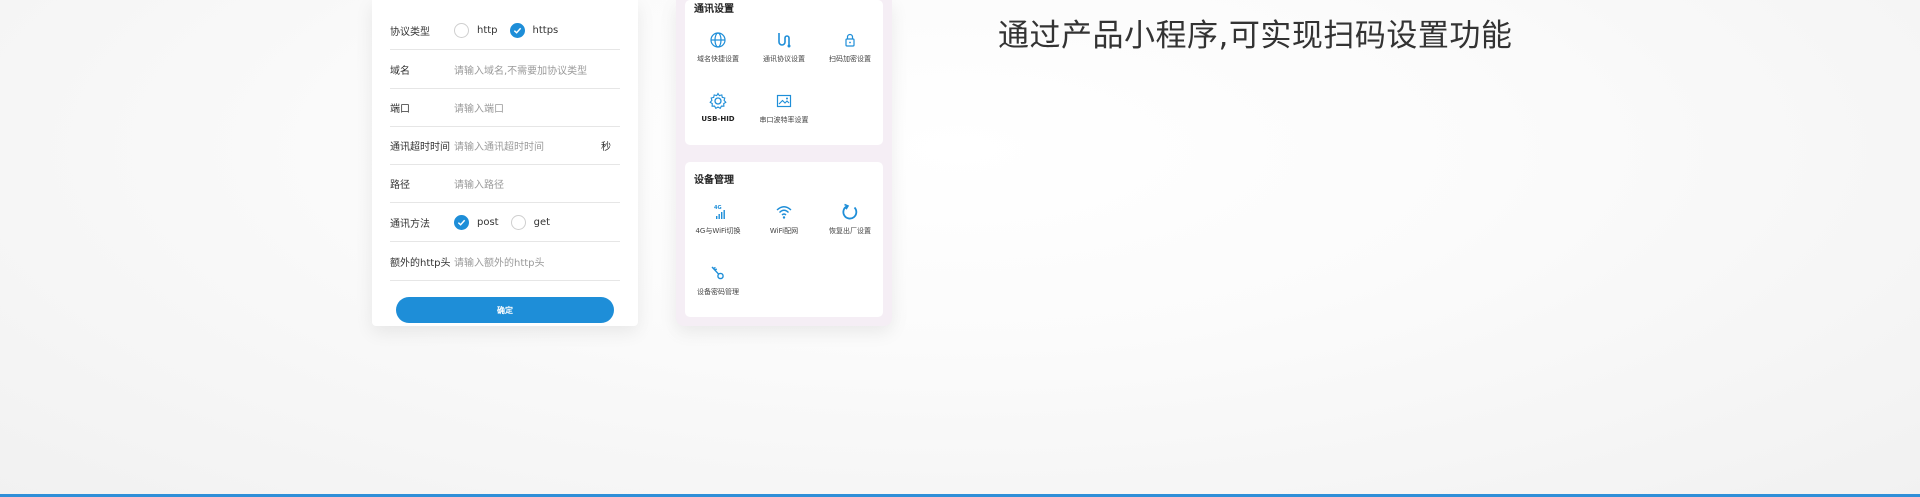  What do you see at coordinates (499, 261) in the screenshot?
I see `header-input: 请输入额外的http头` at bounding box center [499, 261].